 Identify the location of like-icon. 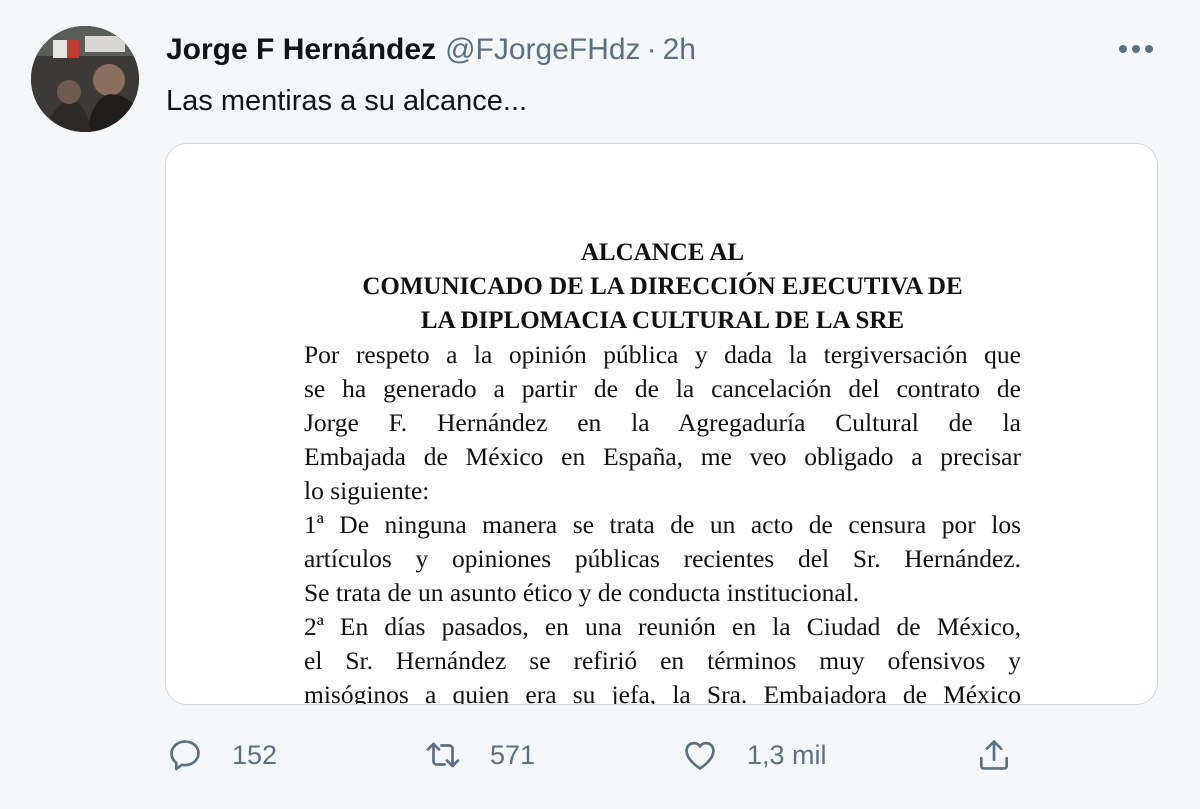
(700, 755).